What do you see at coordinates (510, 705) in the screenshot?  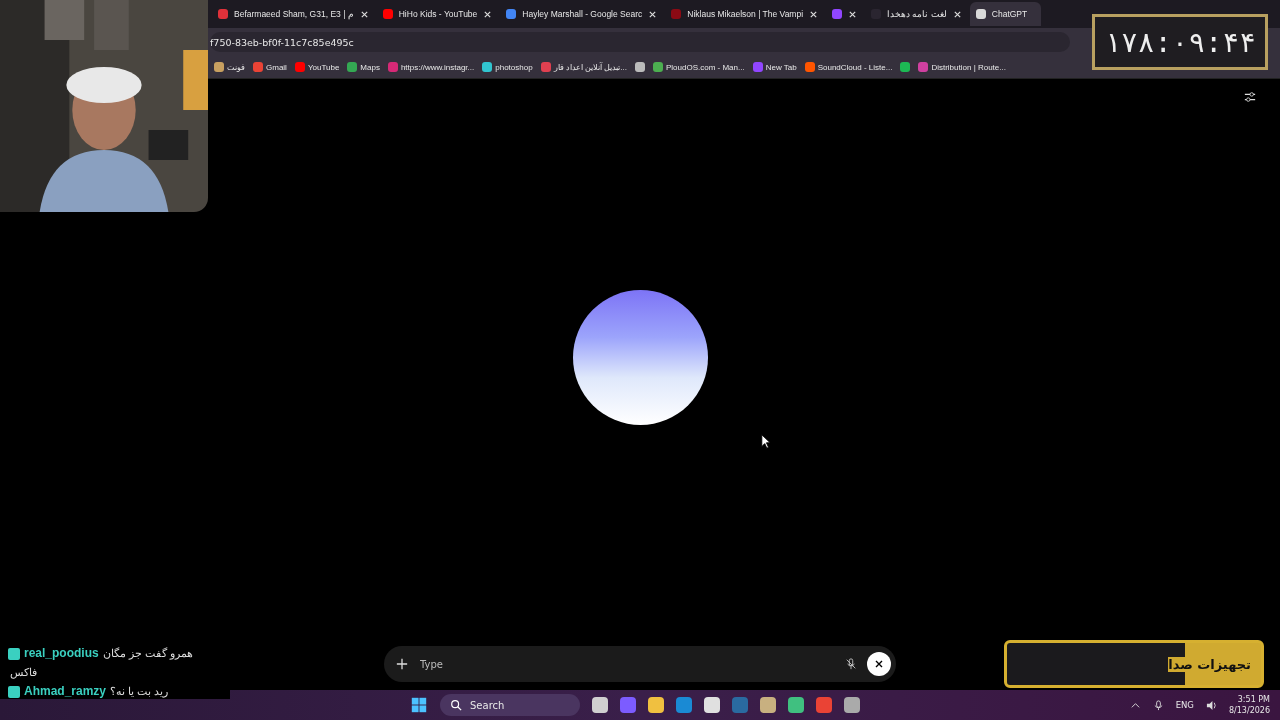 I see `taskbar-search: Search` at bounding box center [510, 705].